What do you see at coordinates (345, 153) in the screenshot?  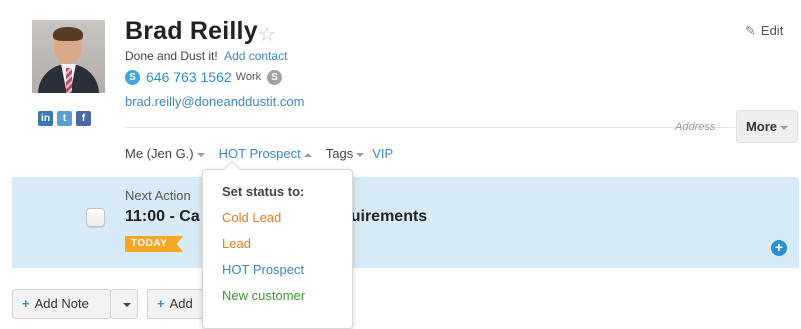 I see `tags-dropdown: Tags` at bounding box center [345, 153].